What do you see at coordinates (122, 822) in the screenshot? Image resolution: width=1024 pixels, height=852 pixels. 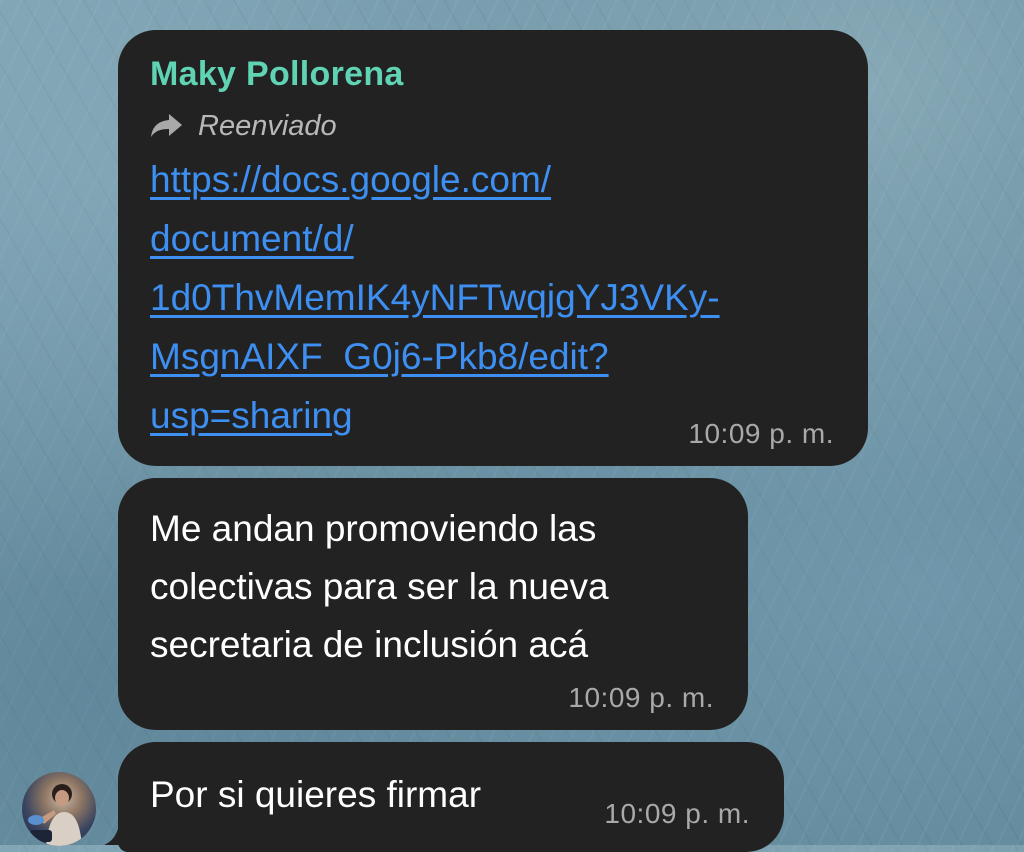 I see `bubble-tail` at bounding box center [122, 822].